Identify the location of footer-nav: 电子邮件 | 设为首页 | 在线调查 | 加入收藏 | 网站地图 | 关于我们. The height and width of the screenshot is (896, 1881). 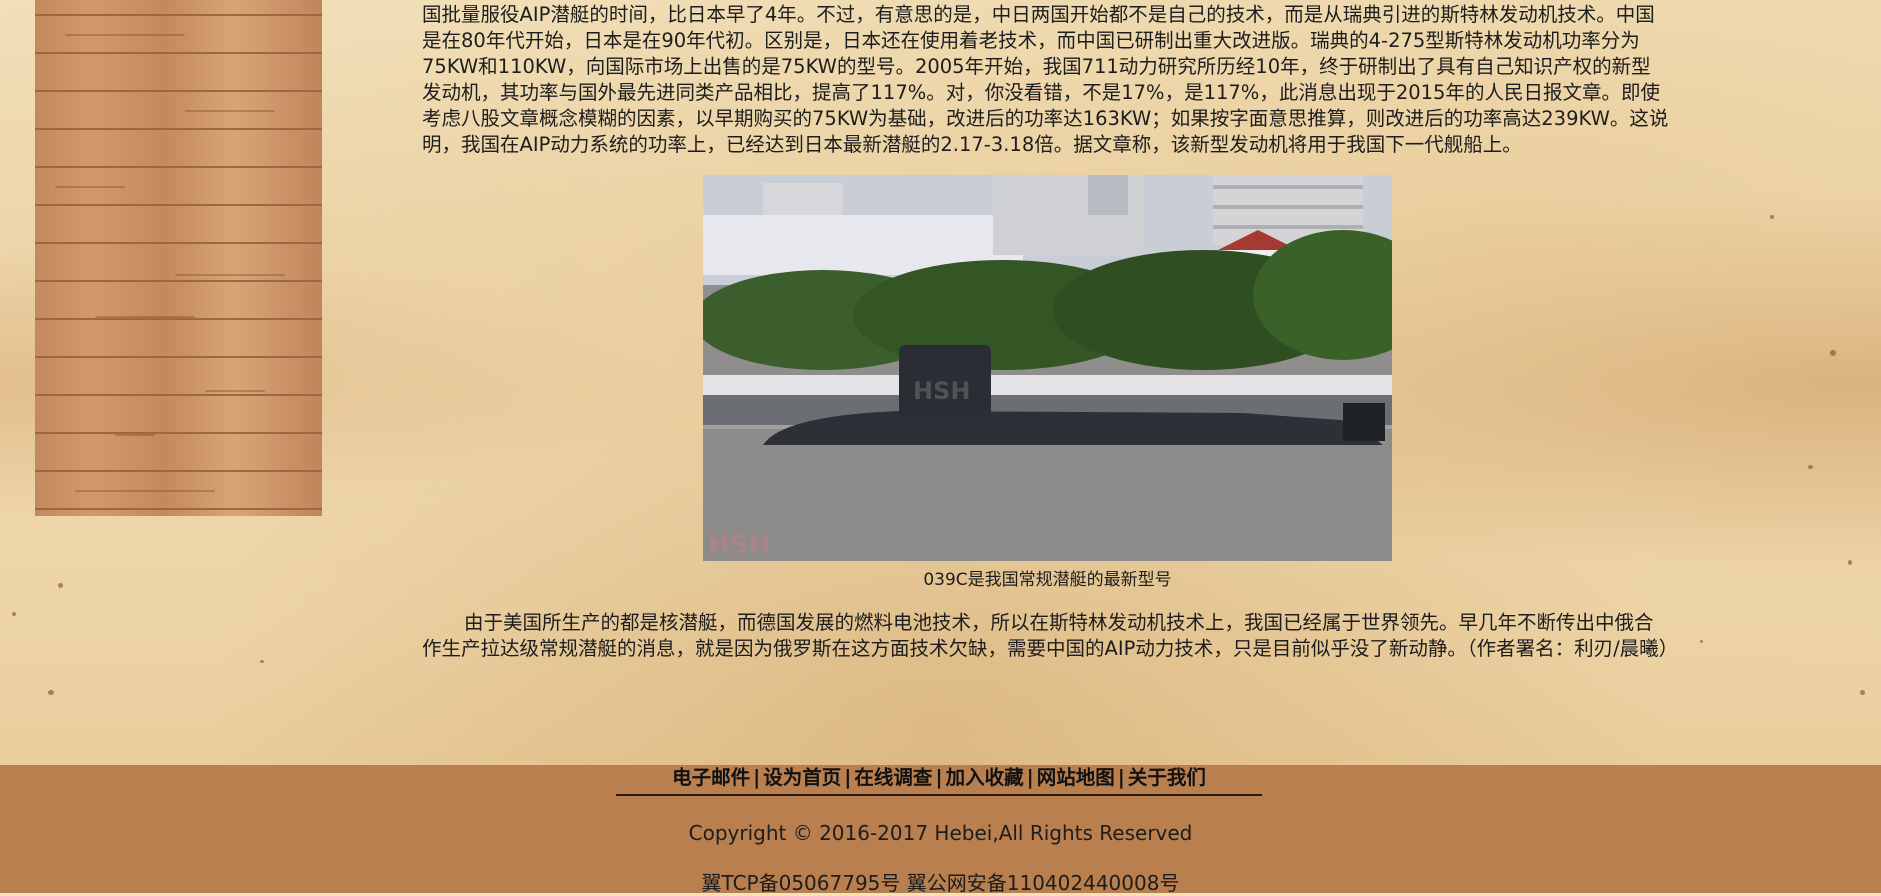
(939, 780).